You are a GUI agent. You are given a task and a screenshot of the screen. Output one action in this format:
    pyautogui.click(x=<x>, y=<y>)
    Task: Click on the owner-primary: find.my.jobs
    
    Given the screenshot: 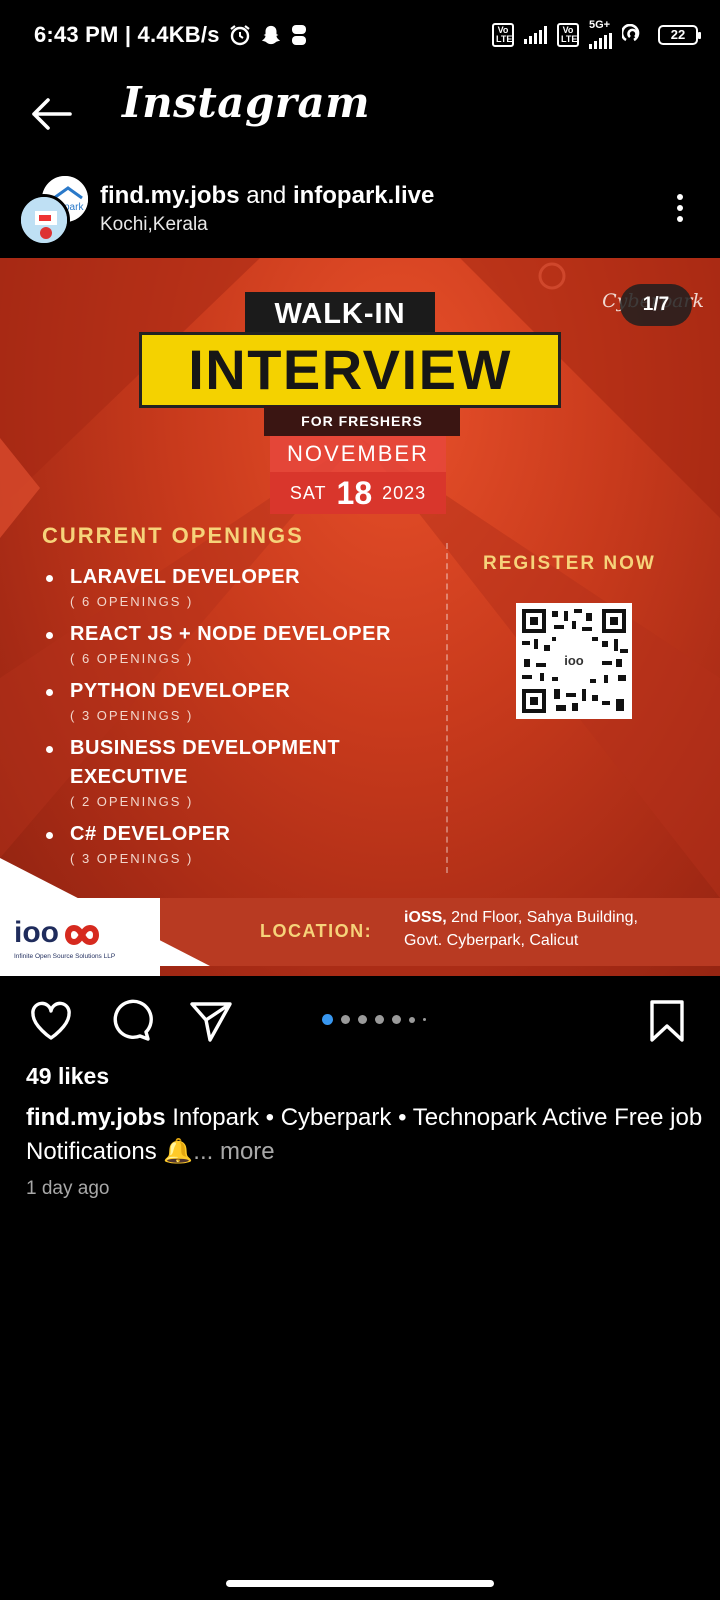 What is the action you would take?
    pyautogui.click(x=170, y=195)
    